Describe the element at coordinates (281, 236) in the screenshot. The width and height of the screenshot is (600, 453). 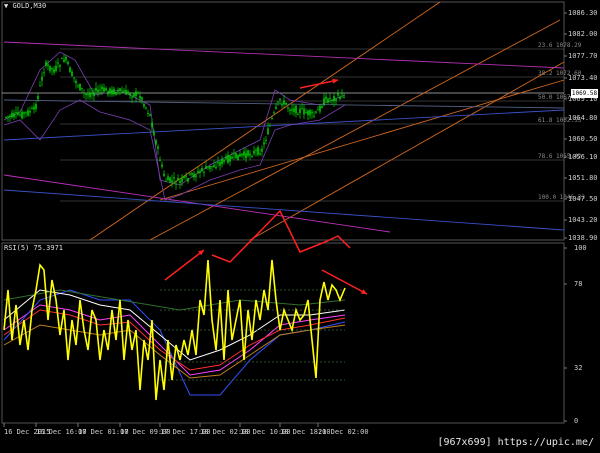
I see `arrow-path` at that location.